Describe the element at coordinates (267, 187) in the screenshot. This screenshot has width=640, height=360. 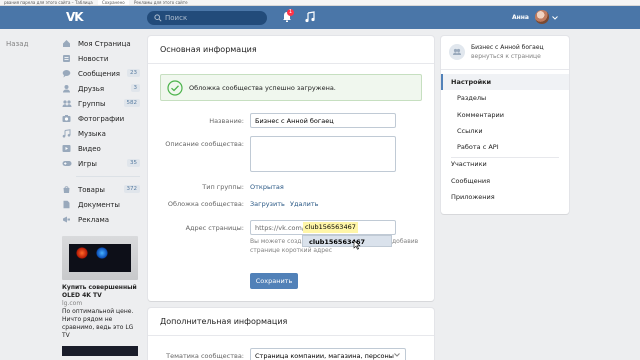
I see `group-type-value: Открытая` at that location.